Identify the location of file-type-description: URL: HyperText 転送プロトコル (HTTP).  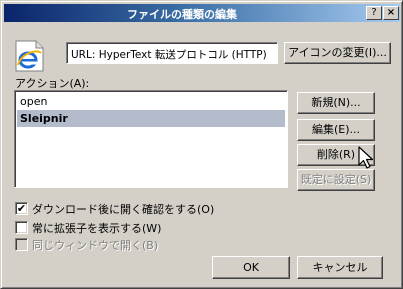
(172, 53).